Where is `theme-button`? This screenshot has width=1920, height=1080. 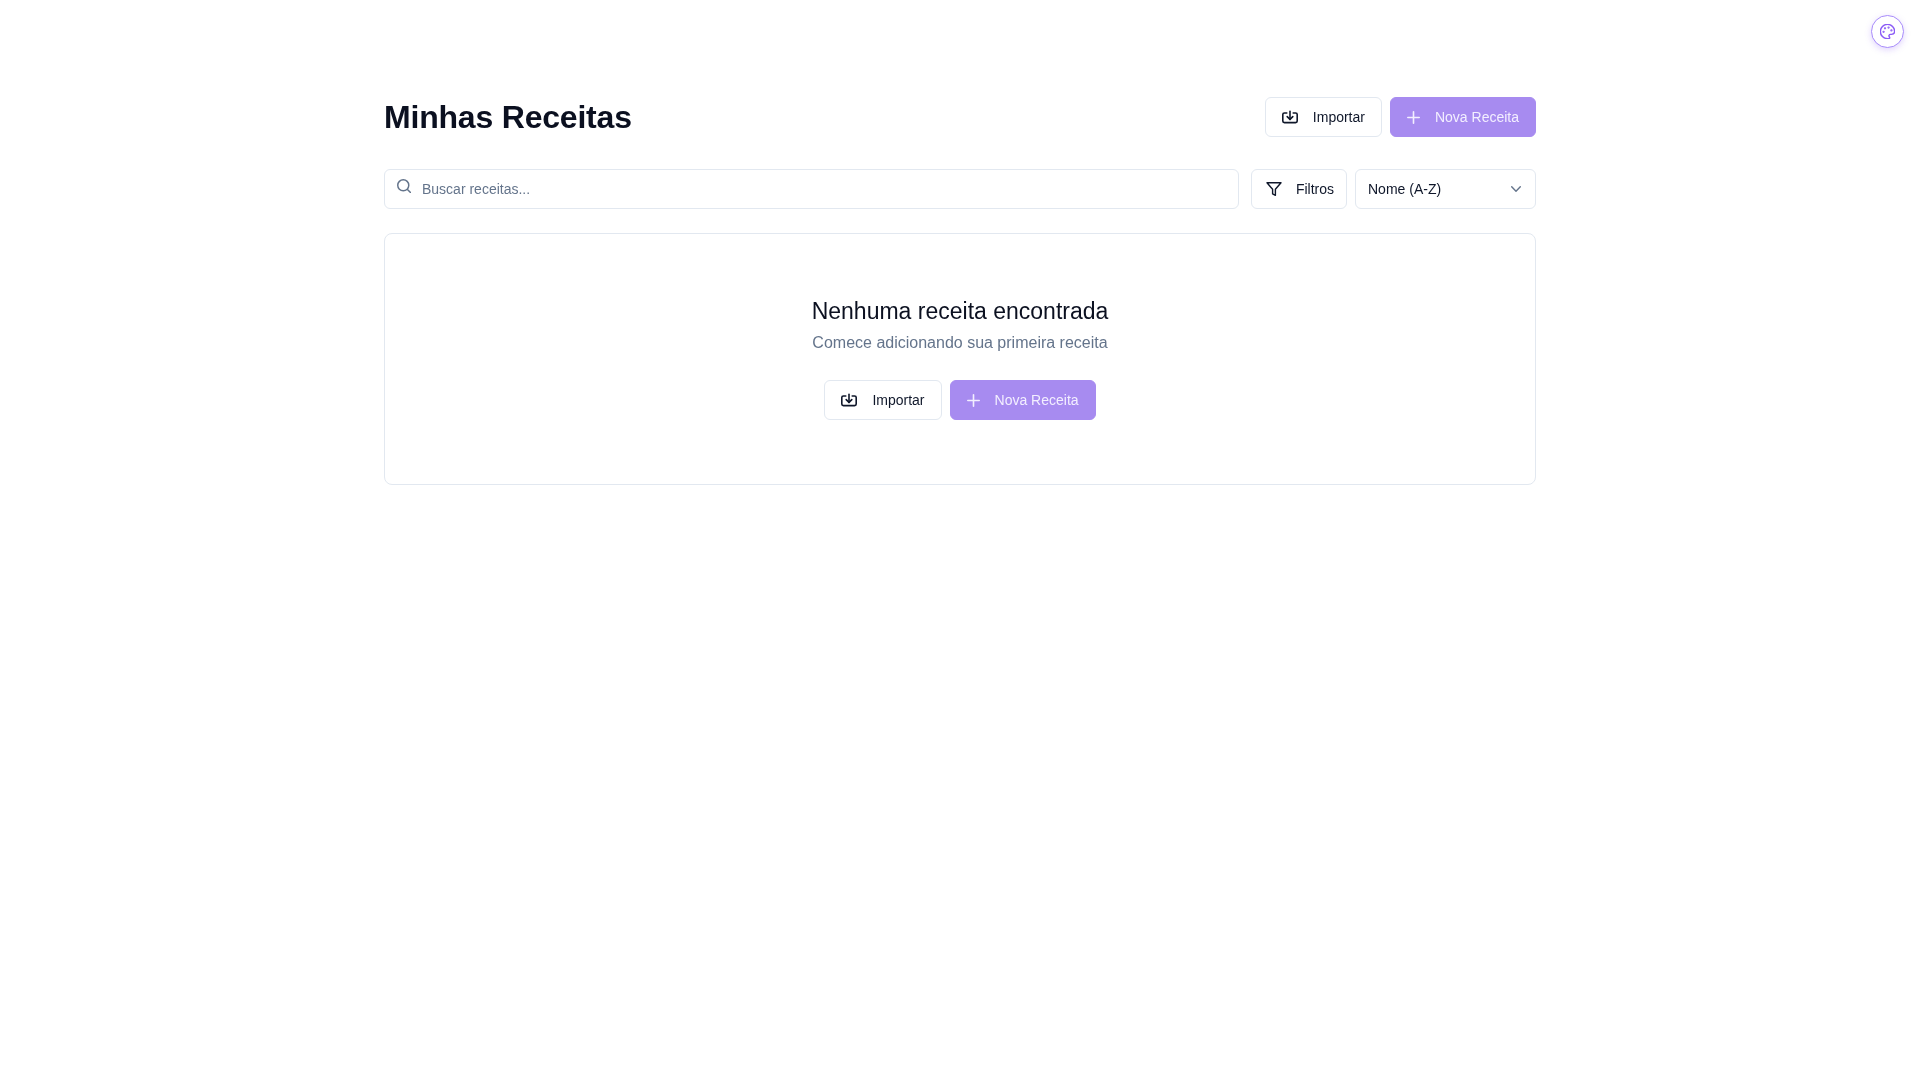
theme-button is located at coordinates (1887, 31).